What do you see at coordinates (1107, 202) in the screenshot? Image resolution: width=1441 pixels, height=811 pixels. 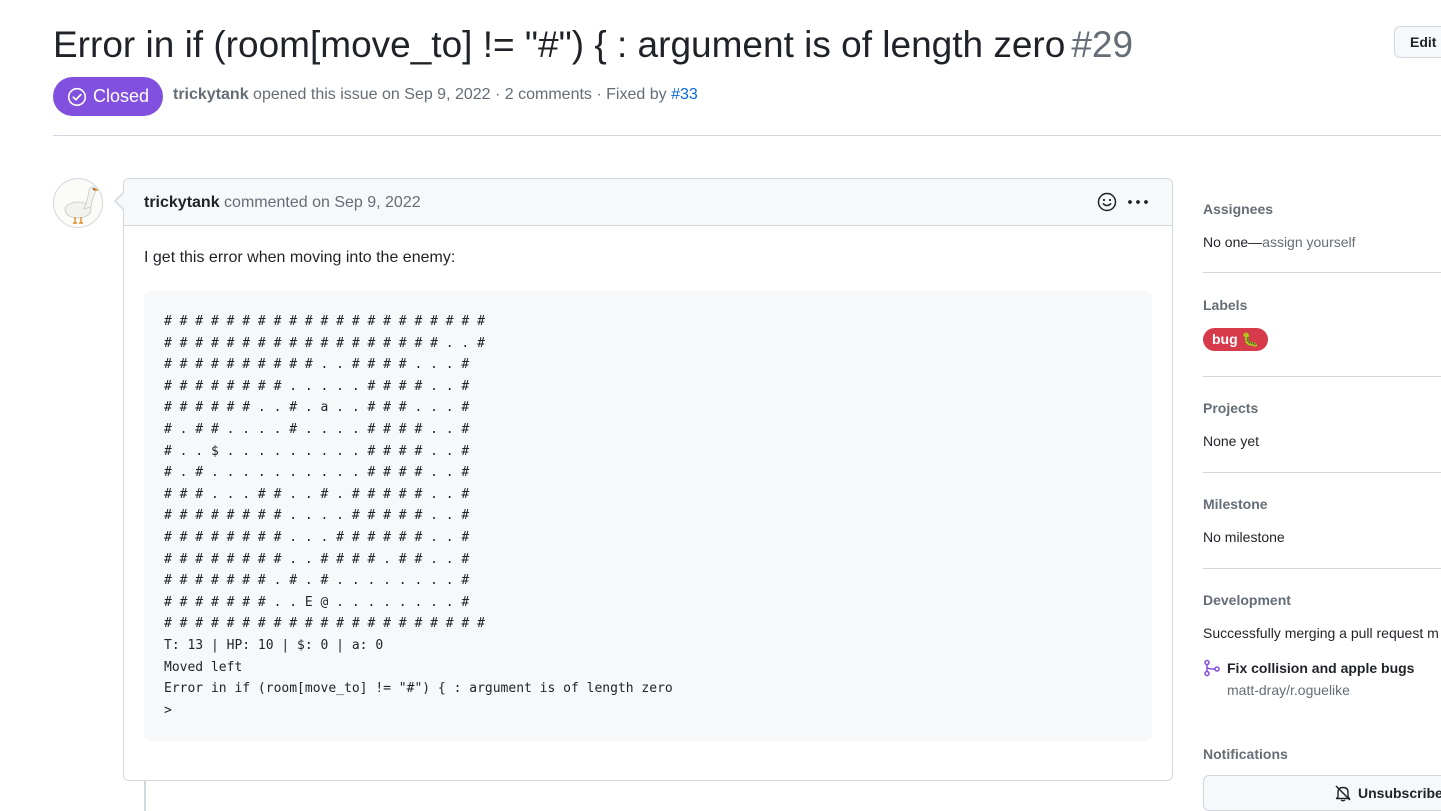 I see `smiley-icon` at bounding box center [1107, 202].